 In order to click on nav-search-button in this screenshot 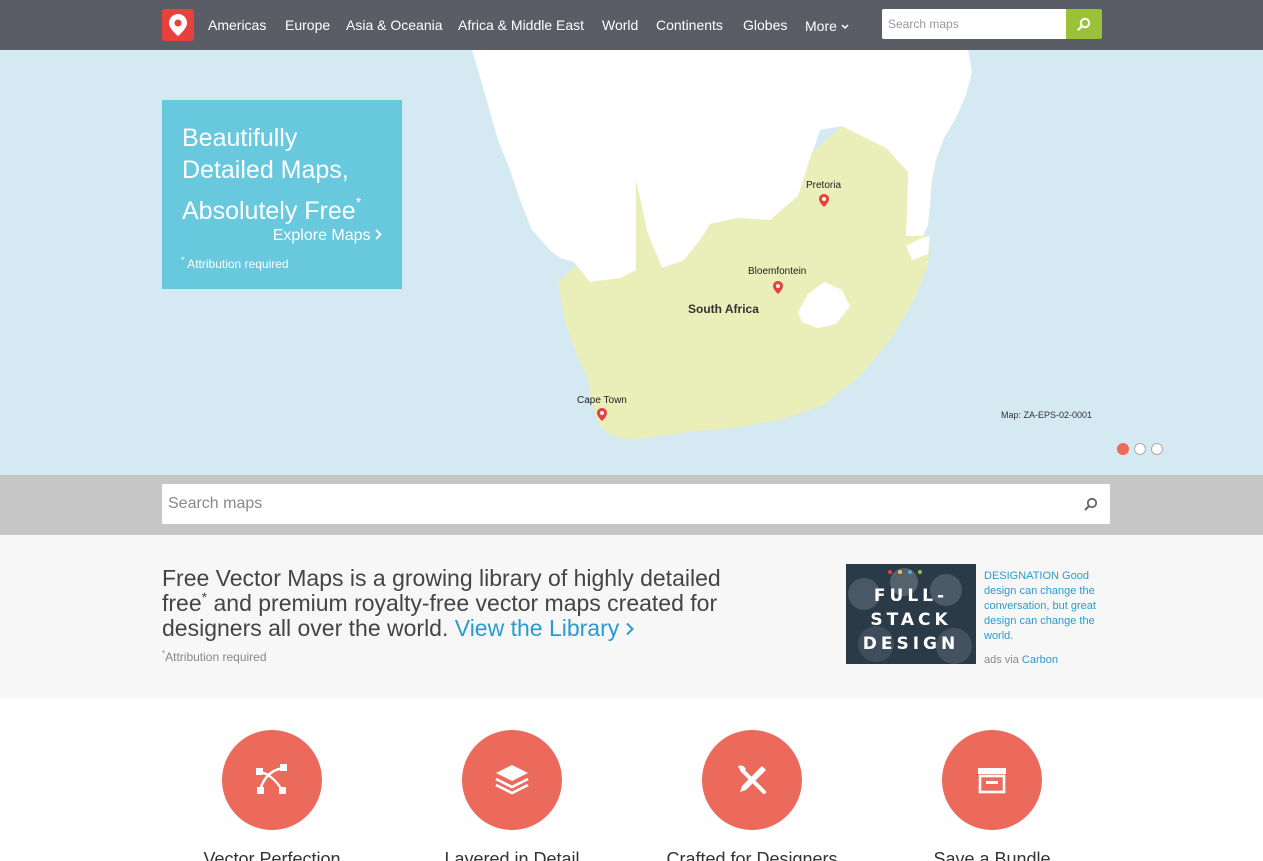, I will do `click(1084, 24)`.